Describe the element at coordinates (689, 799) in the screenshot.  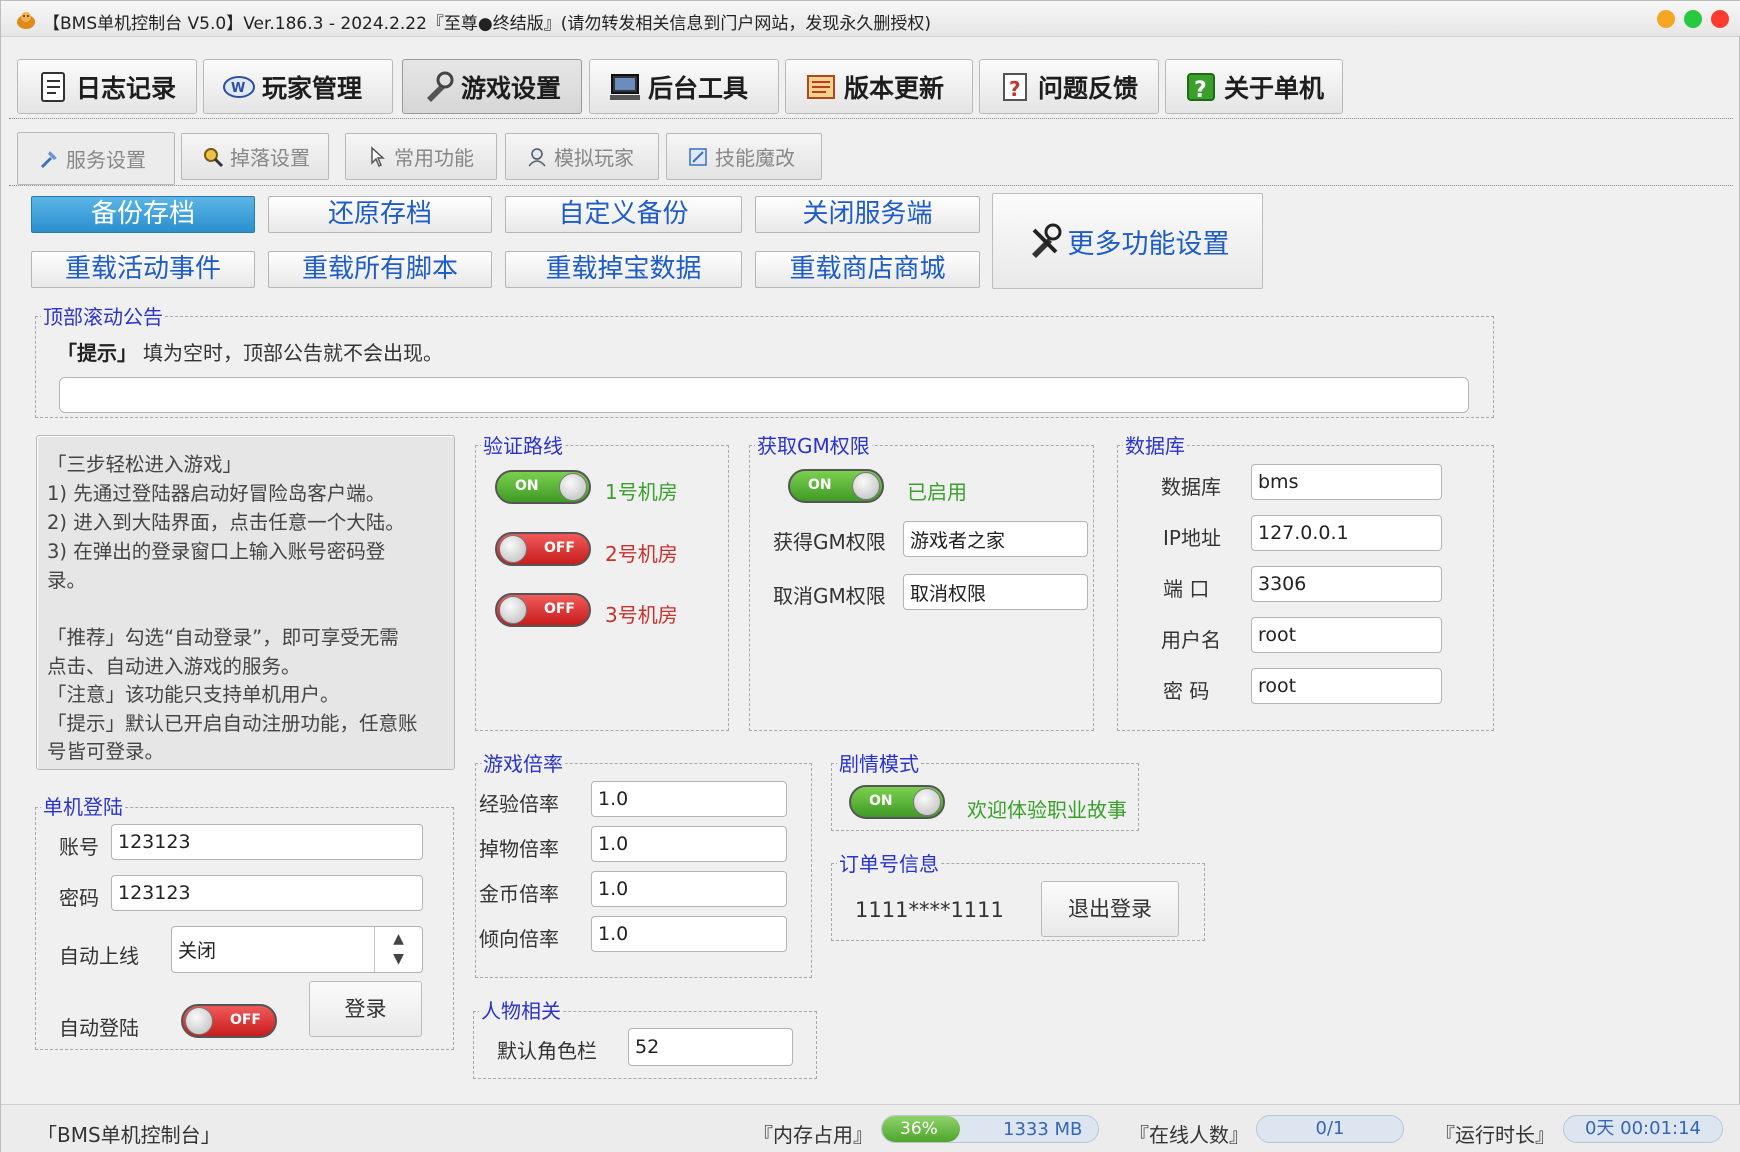
I see `rate-exp-input: 1.0` at that location.